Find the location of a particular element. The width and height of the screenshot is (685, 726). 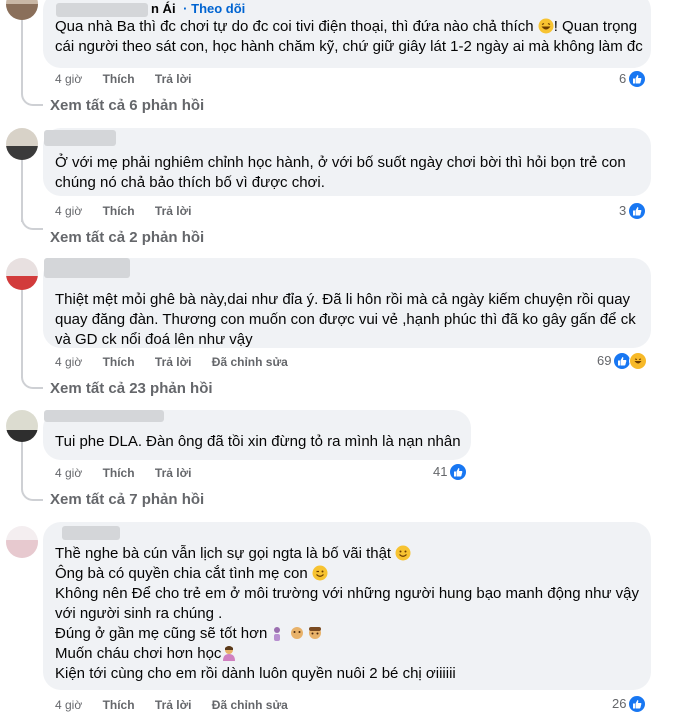

person-emoji-icon is located at coordinates (229, 653).